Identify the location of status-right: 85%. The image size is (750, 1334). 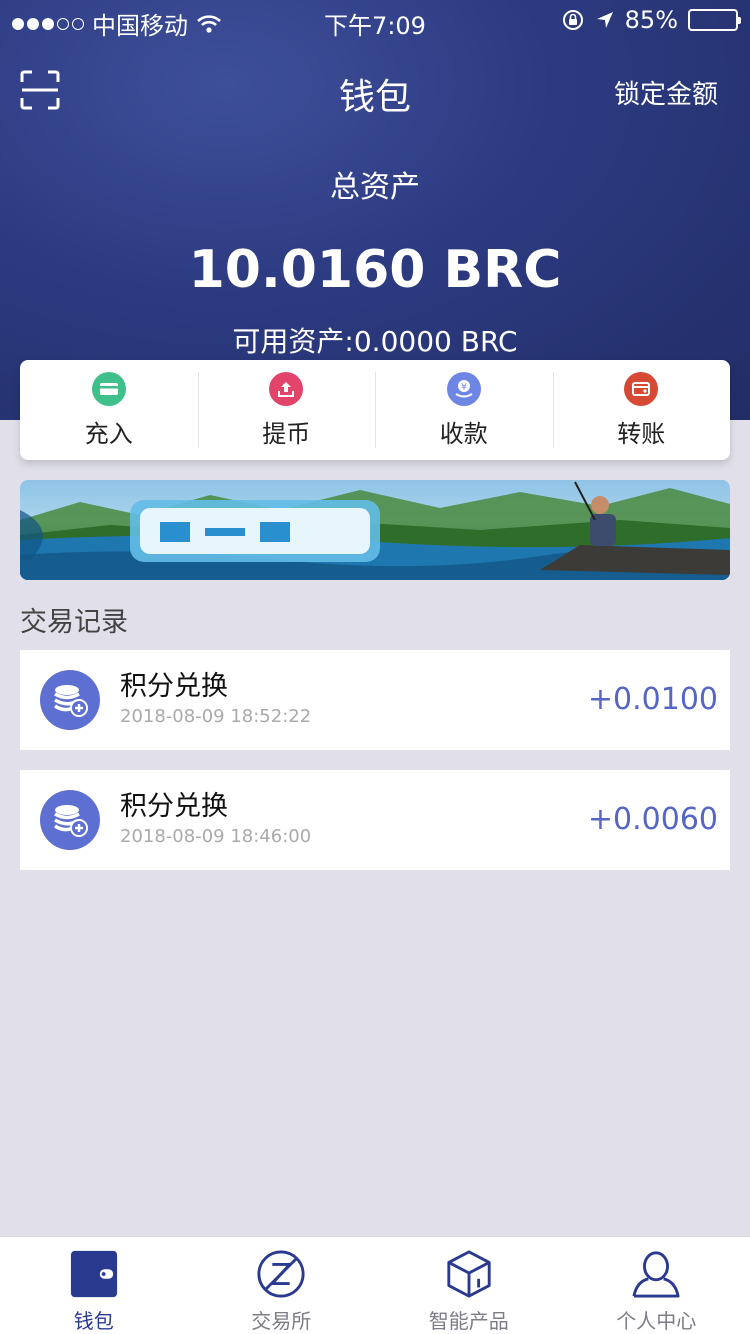
(651, 20).